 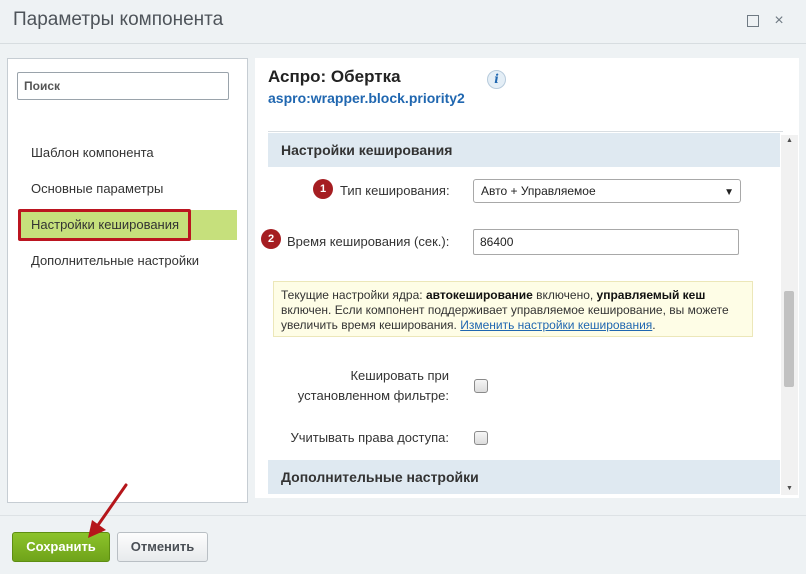 I want to click on scroll-thumb, so click(x=789, y=339).